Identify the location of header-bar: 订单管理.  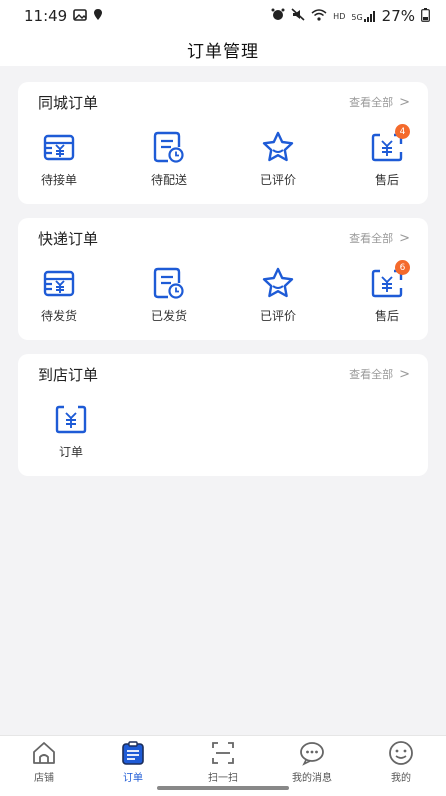
(223, 49).